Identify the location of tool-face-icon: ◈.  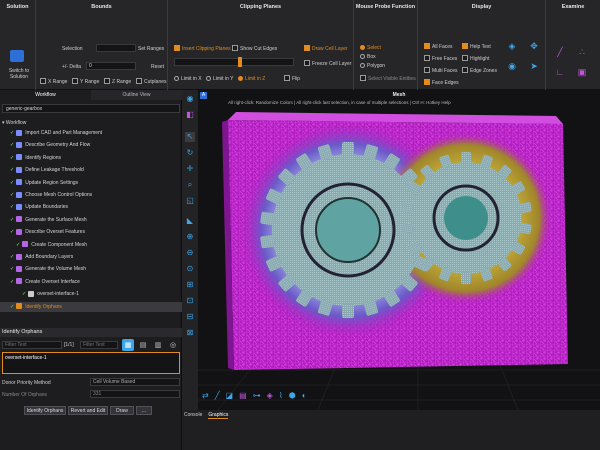
(270, 395).